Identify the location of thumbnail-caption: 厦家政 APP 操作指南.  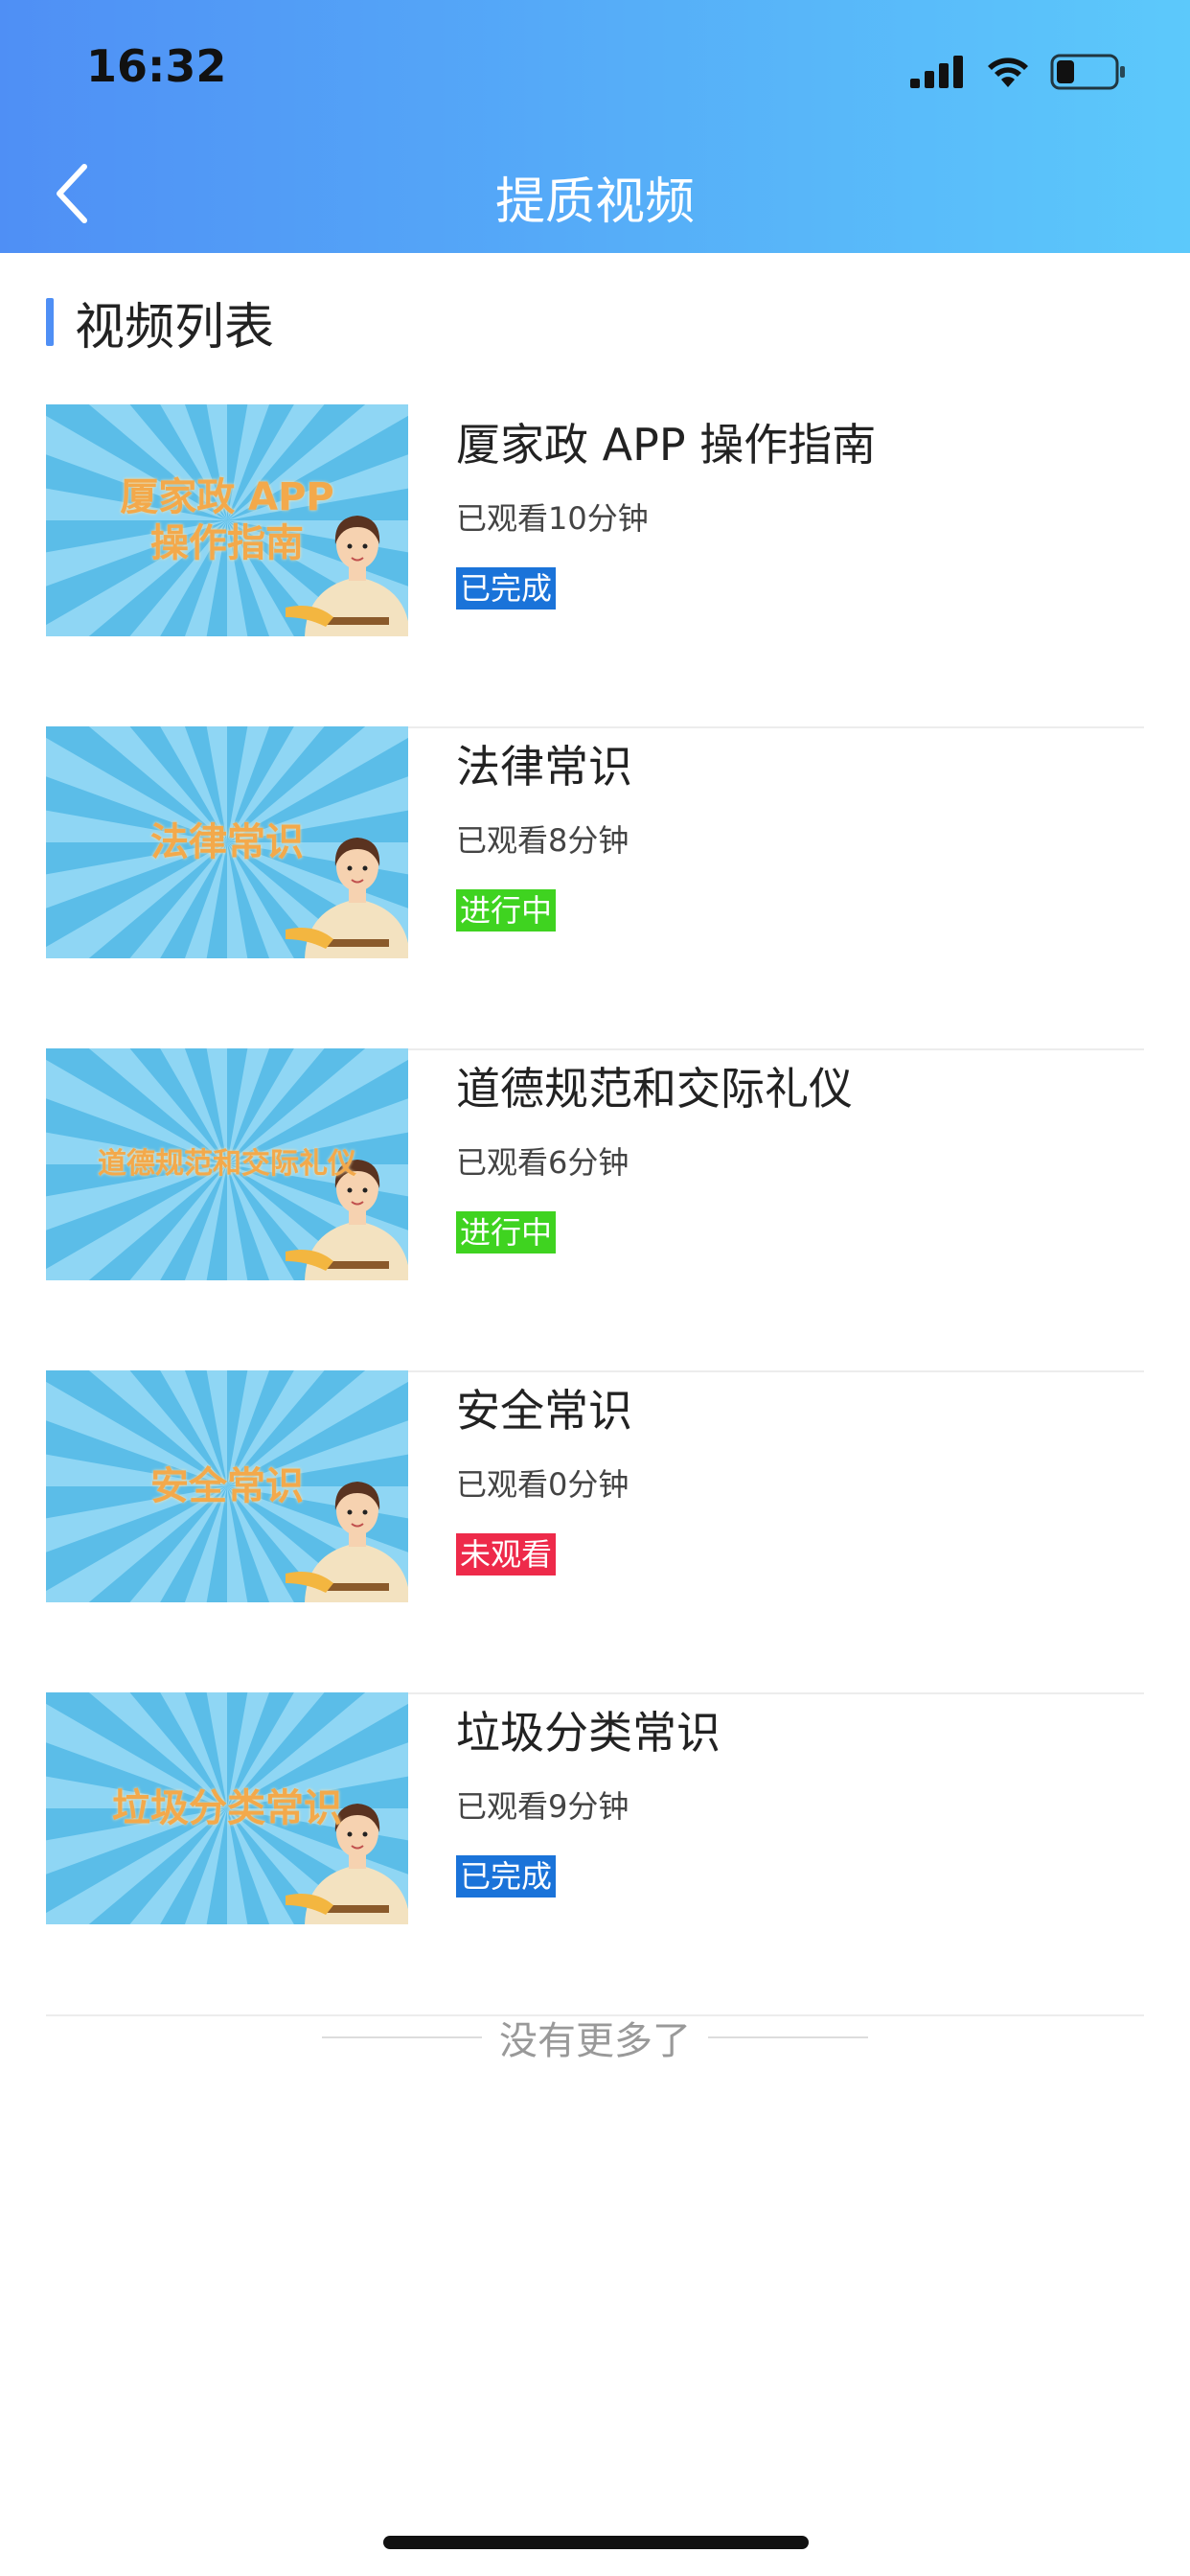
(227, 520).